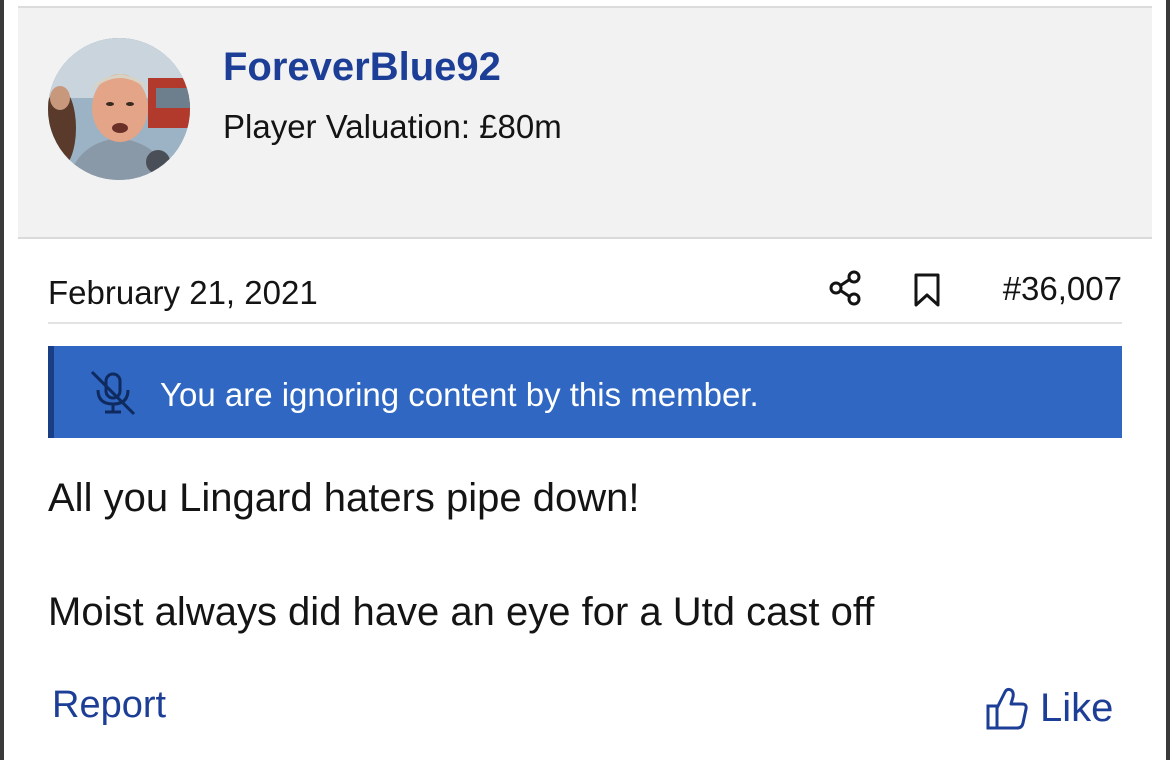 The width and height of the screenshot is (1170, 760). What do you see at coordinates (109, 705) in the screenshot?
I see `report-link: Report` at bounding box center [109, 705].